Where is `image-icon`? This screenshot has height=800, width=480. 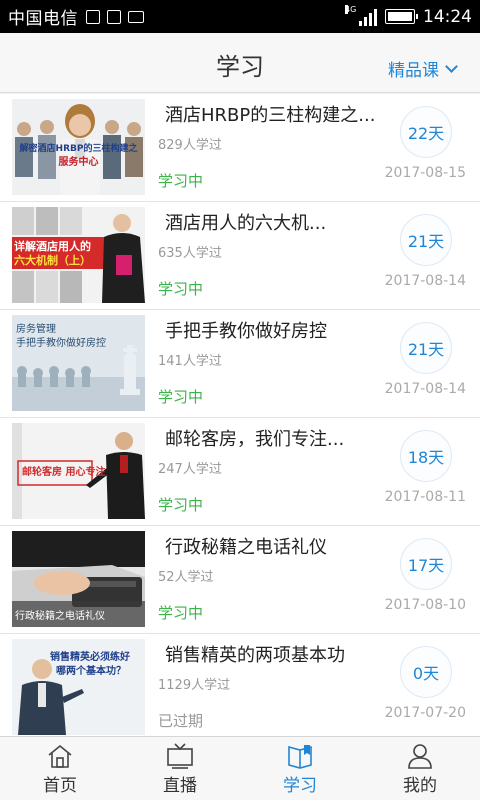 image-icon is located at coordinates (114, 16).